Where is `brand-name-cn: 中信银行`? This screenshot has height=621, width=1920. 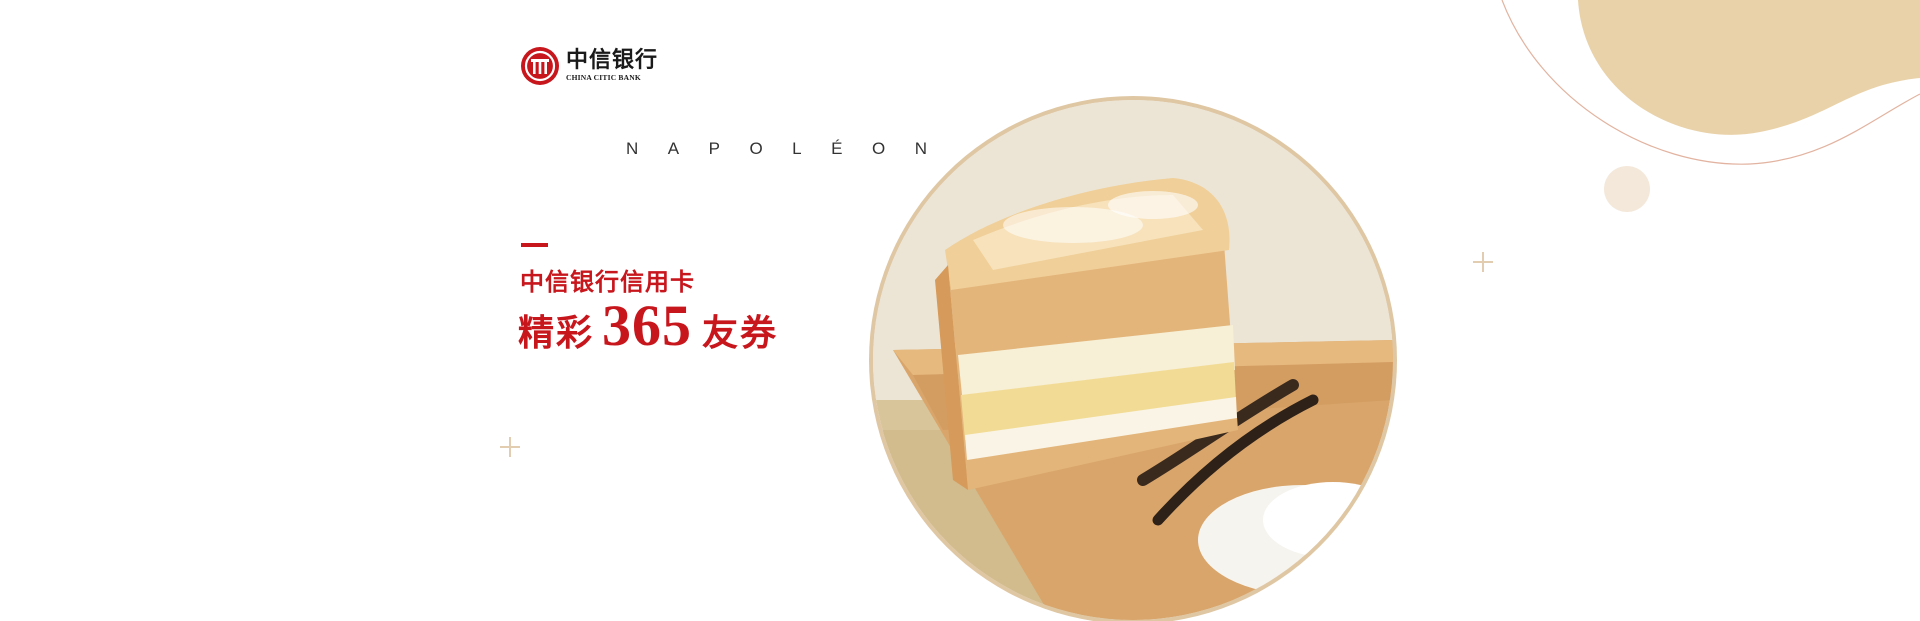 brand-name-cn: 中信银行 is located at coordinates (612, 60).